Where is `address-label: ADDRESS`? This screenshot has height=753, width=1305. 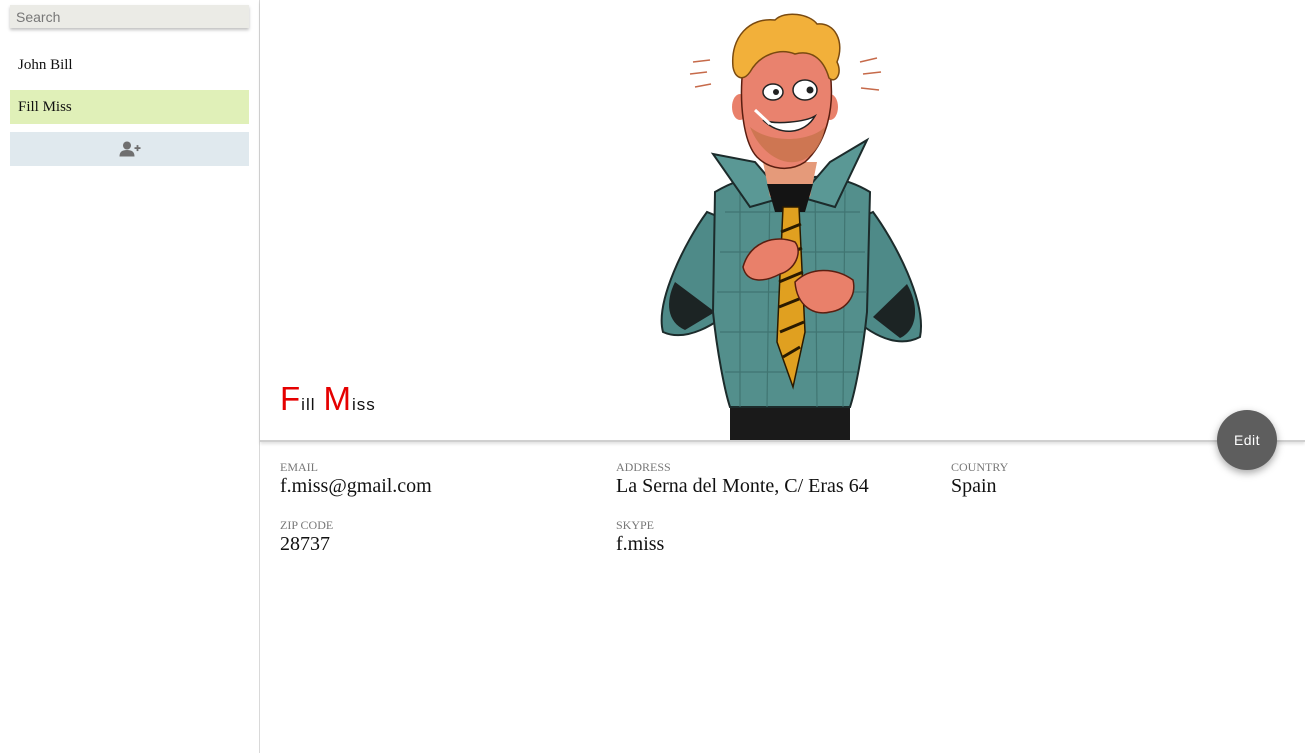 address-label: ADDRESS is located at coordinates (643, 467).